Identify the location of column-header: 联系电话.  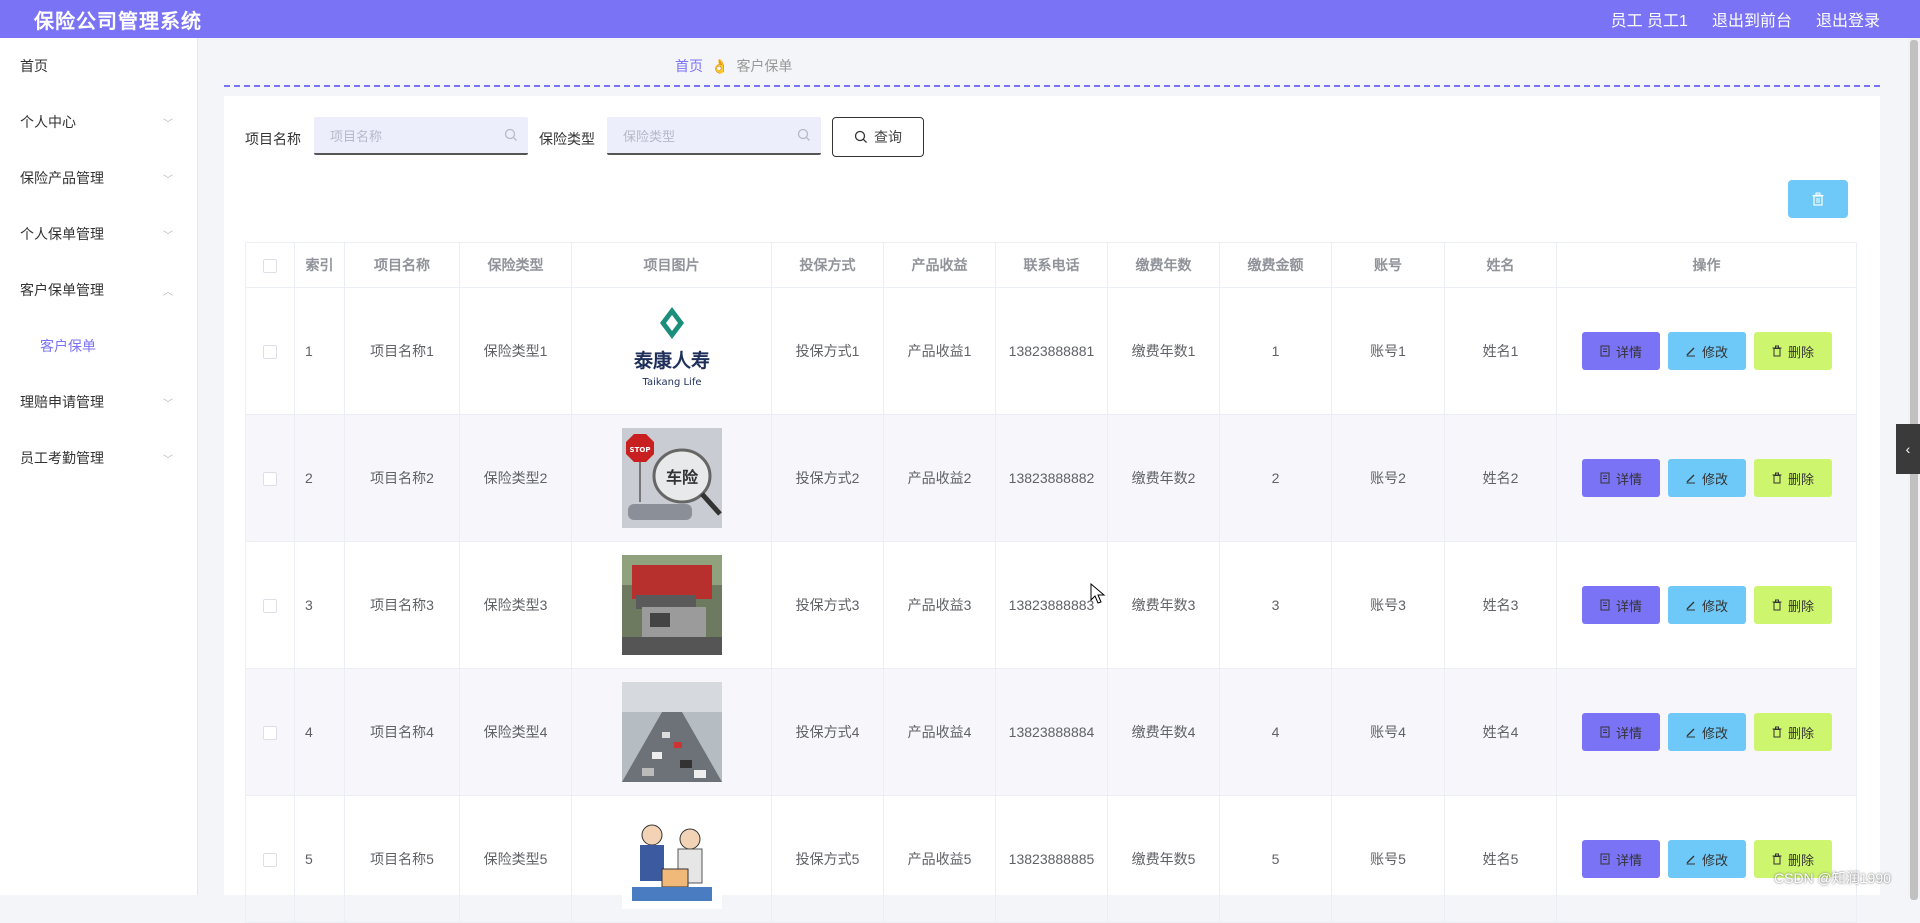
(1051, 265).